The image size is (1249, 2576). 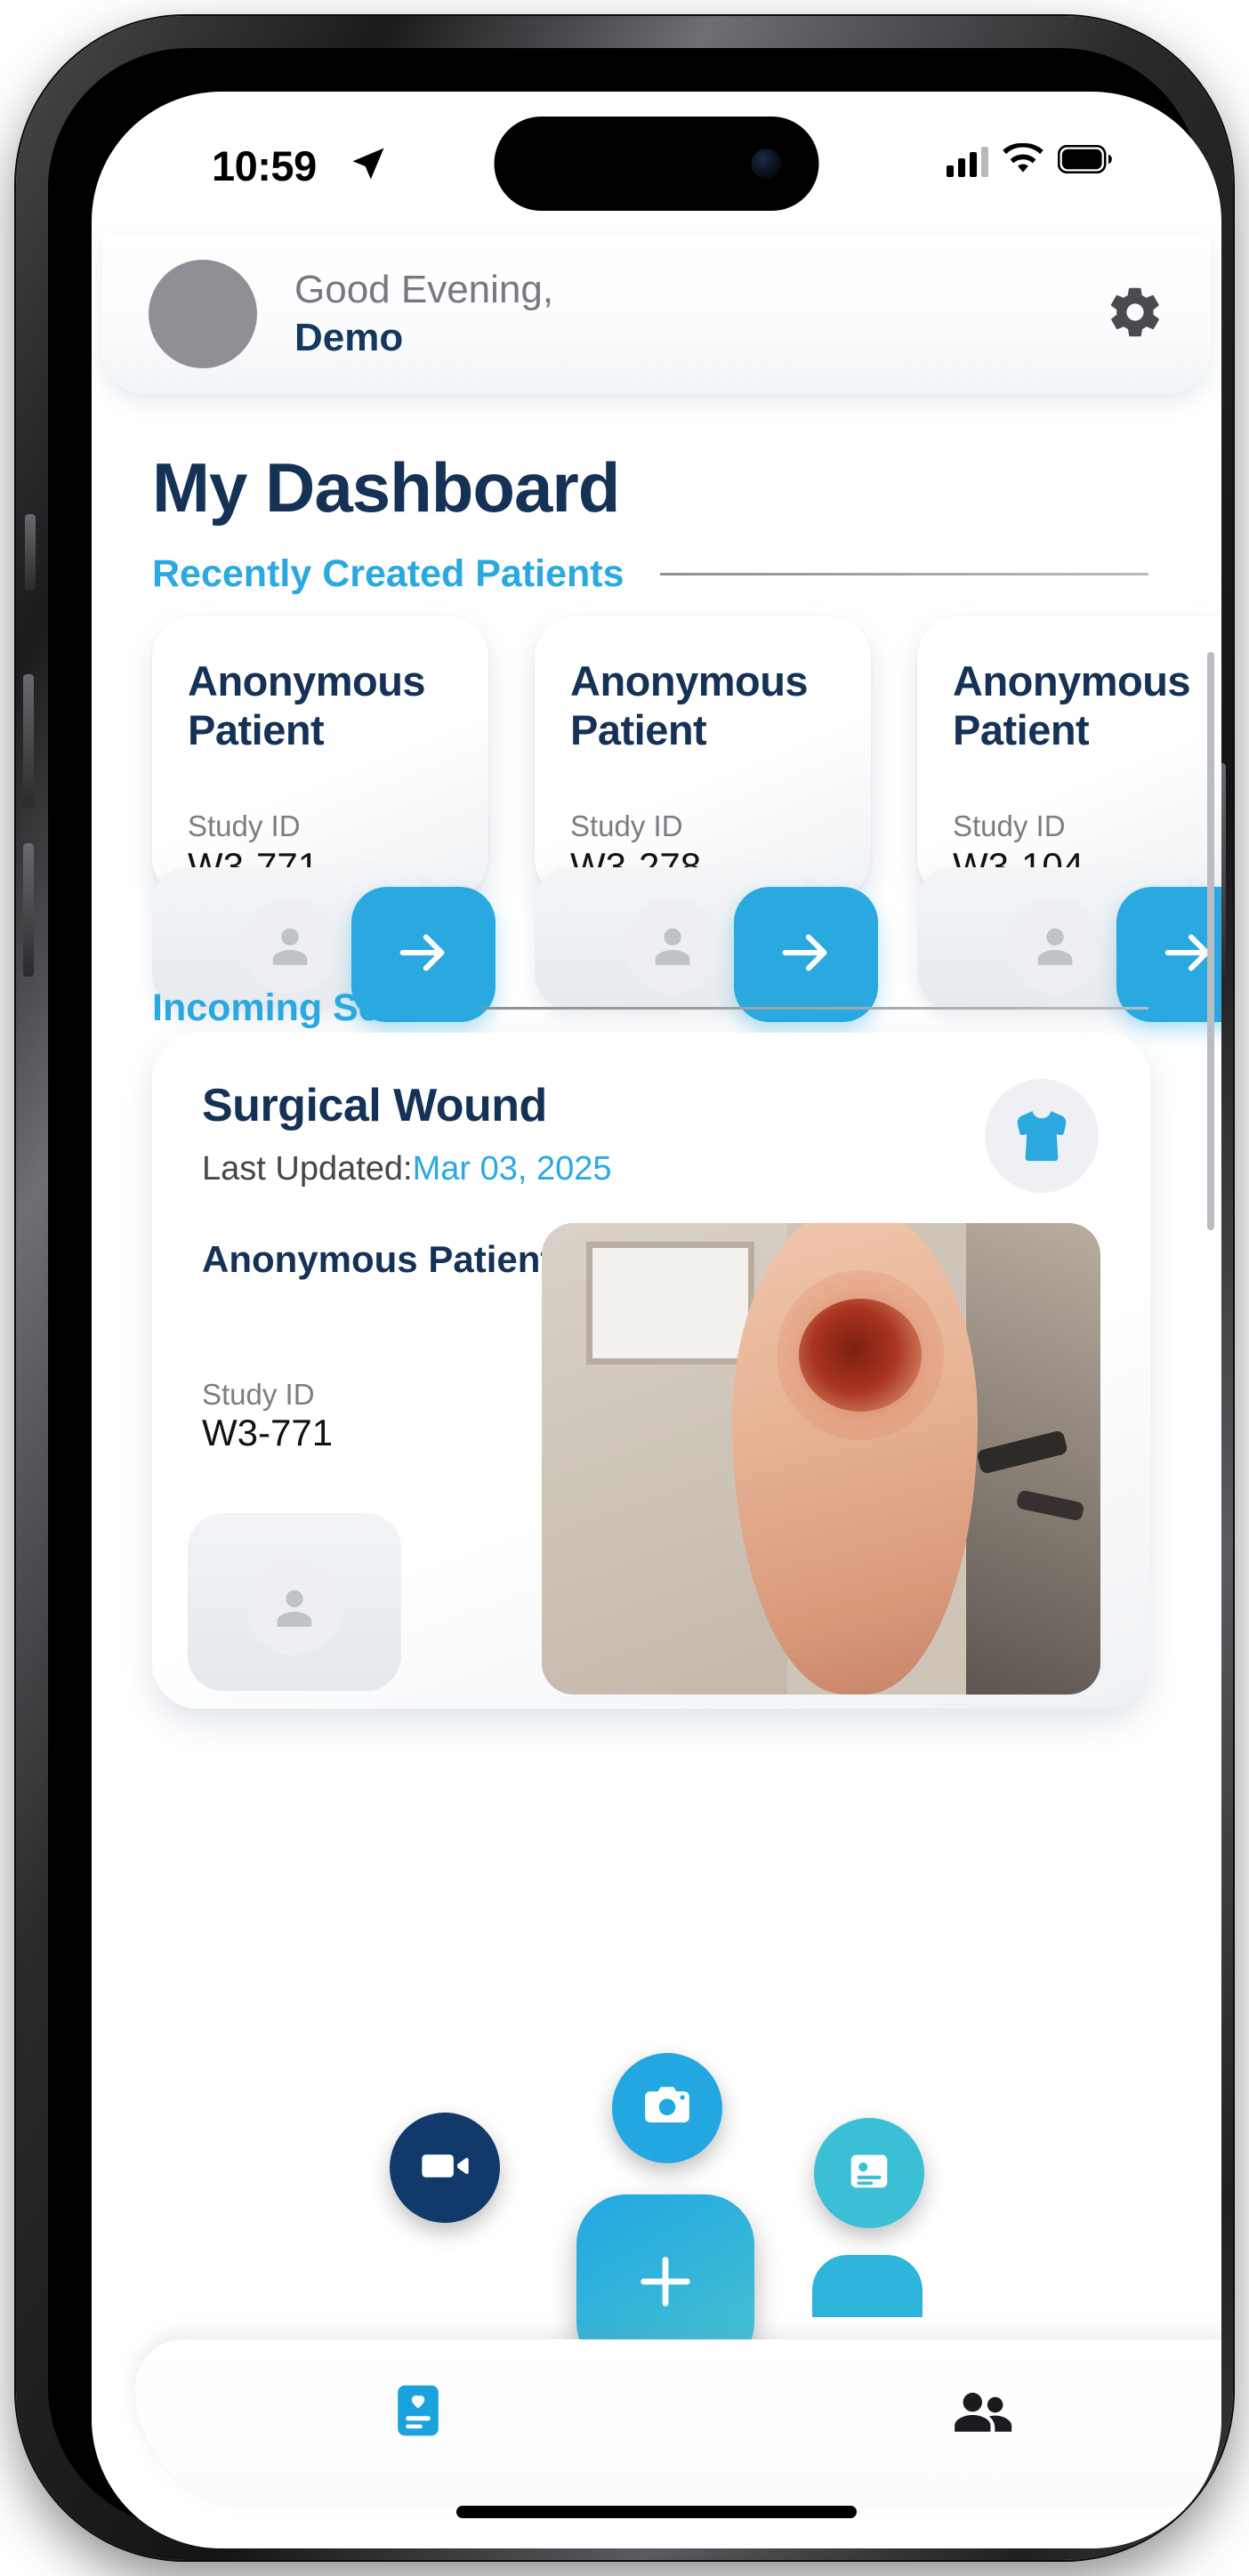 I want to click on location-arrow-icon, so click(x=369, y=166).